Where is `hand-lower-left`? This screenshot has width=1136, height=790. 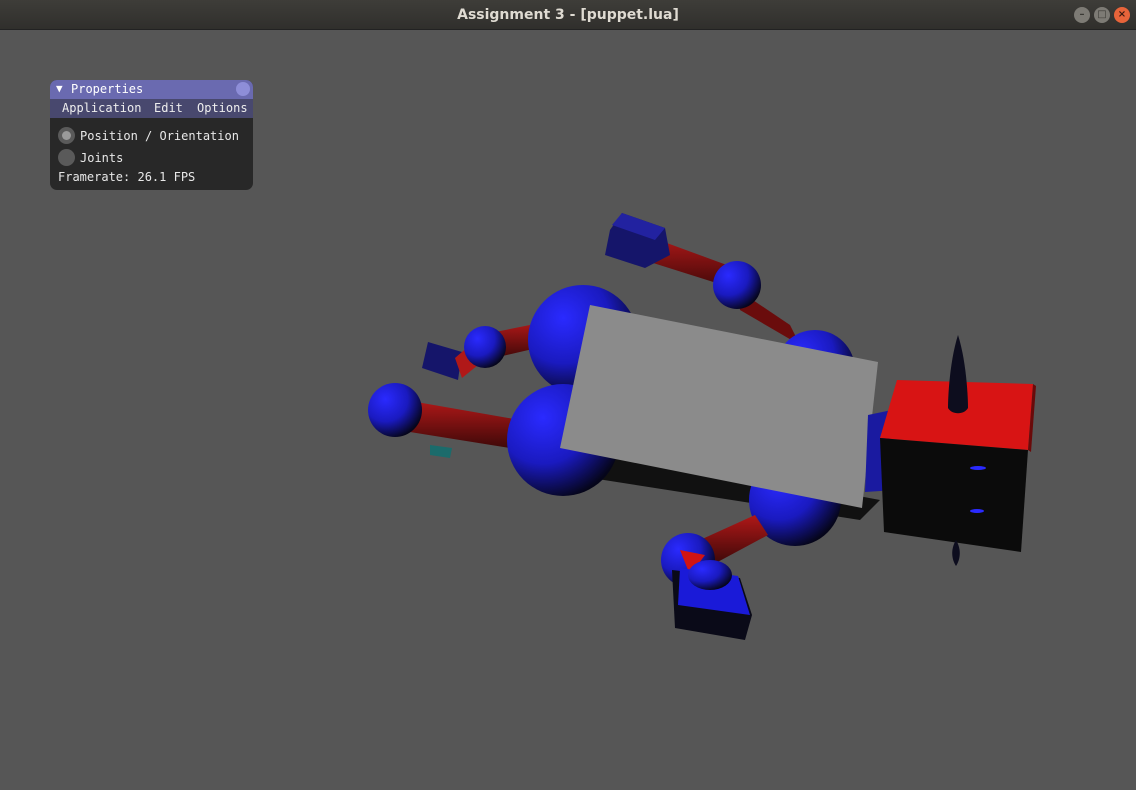
hand-lower-left is located at coordinates (441, 451).